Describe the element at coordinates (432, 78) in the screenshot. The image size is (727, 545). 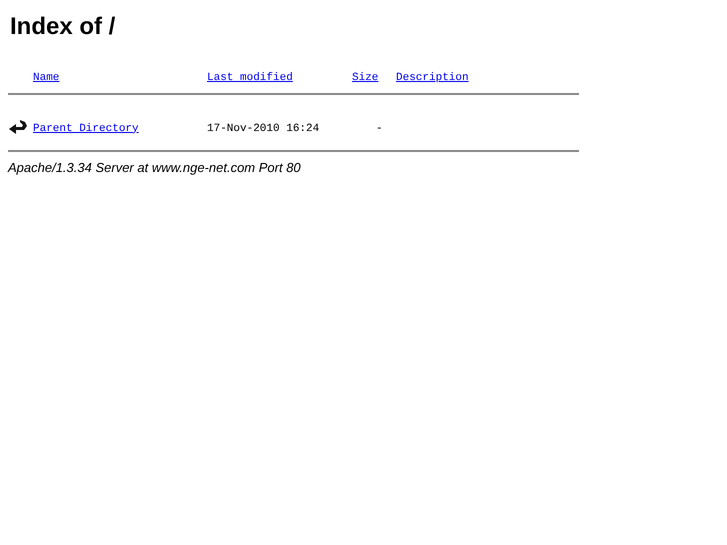
I see `column-sort-link: Description` at that location.